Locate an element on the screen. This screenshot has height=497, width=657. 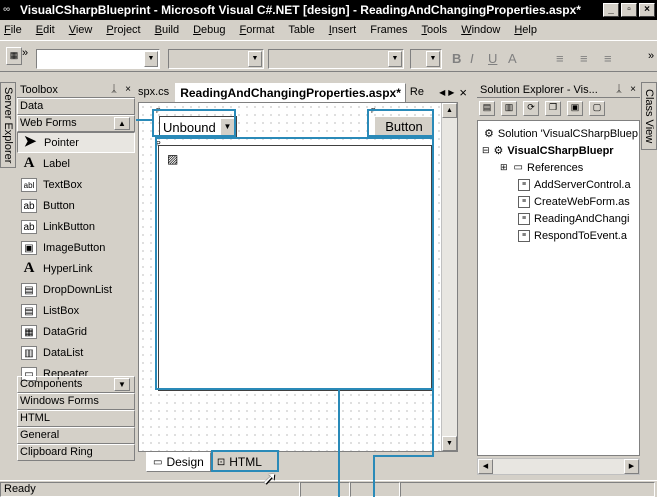
italic-button: I is located at coordinates (472, 58).